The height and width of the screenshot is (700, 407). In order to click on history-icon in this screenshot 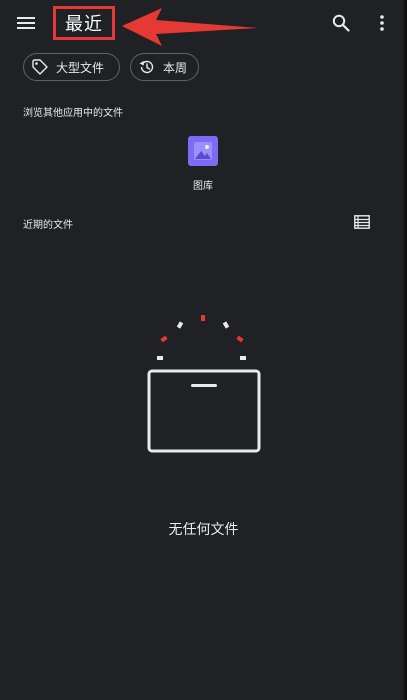, I will do `click(147, 67)`.